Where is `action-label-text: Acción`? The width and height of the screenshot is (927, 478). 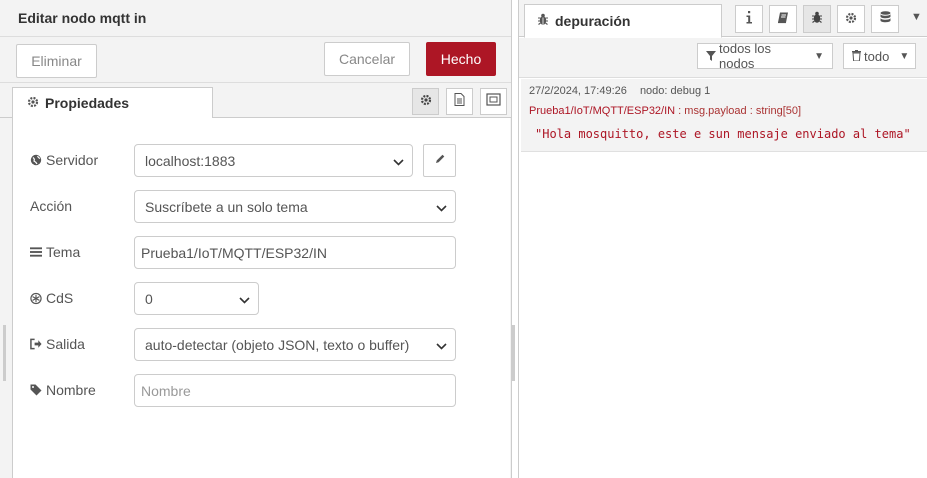
action-label-text: Acción is located at coordinates (51, 206).